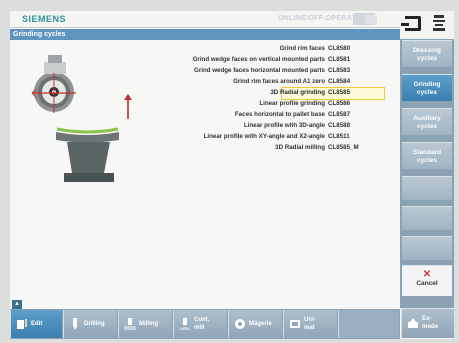 The height and width of the screenshot is (343, 459). I want to click on ex-label-2: mode, so click(430, 327).